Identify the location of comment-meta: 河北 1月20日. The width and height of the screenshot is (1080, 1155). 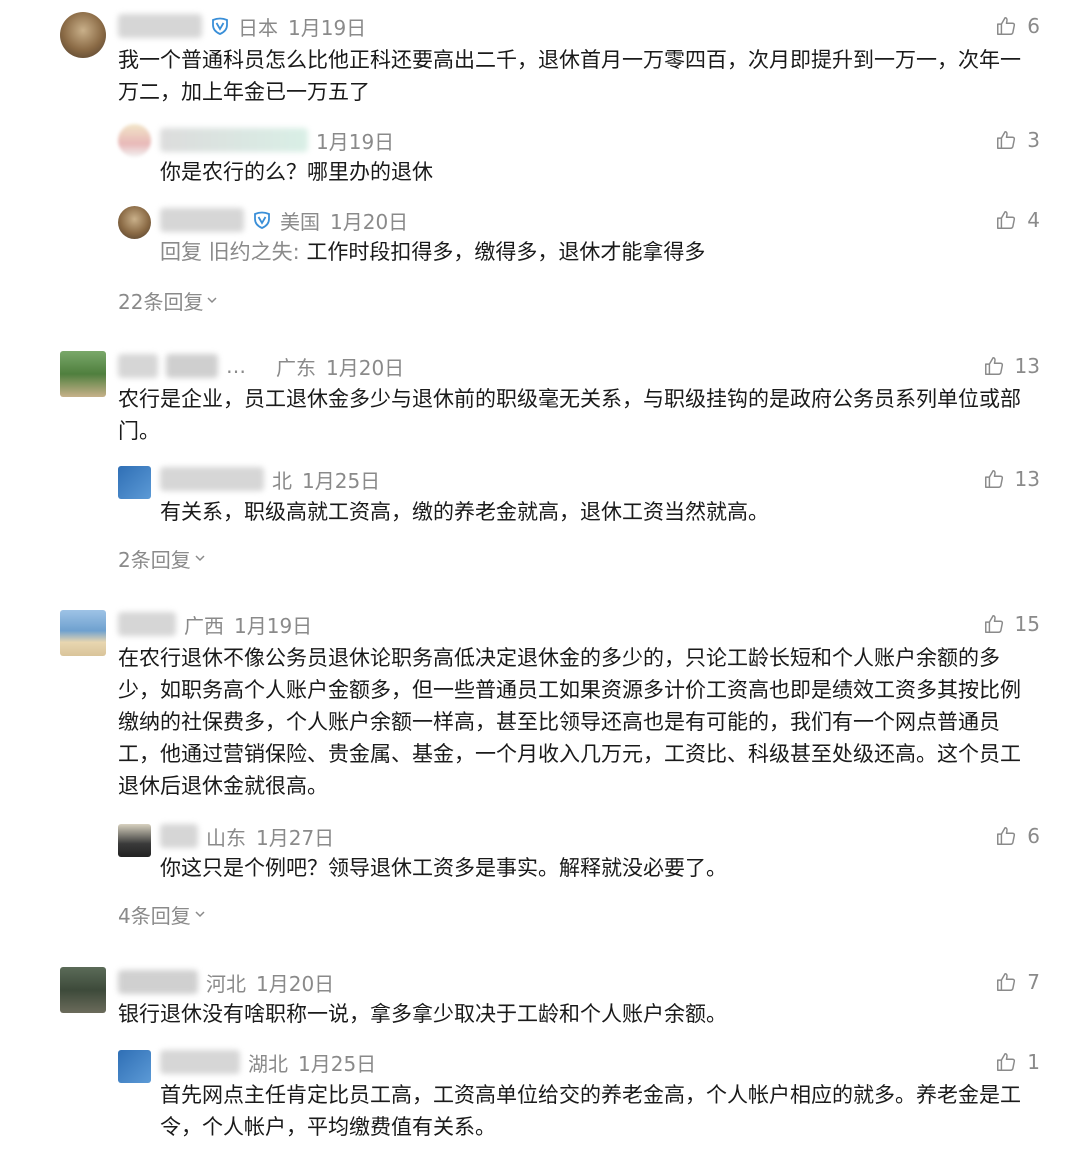
(226, 982).